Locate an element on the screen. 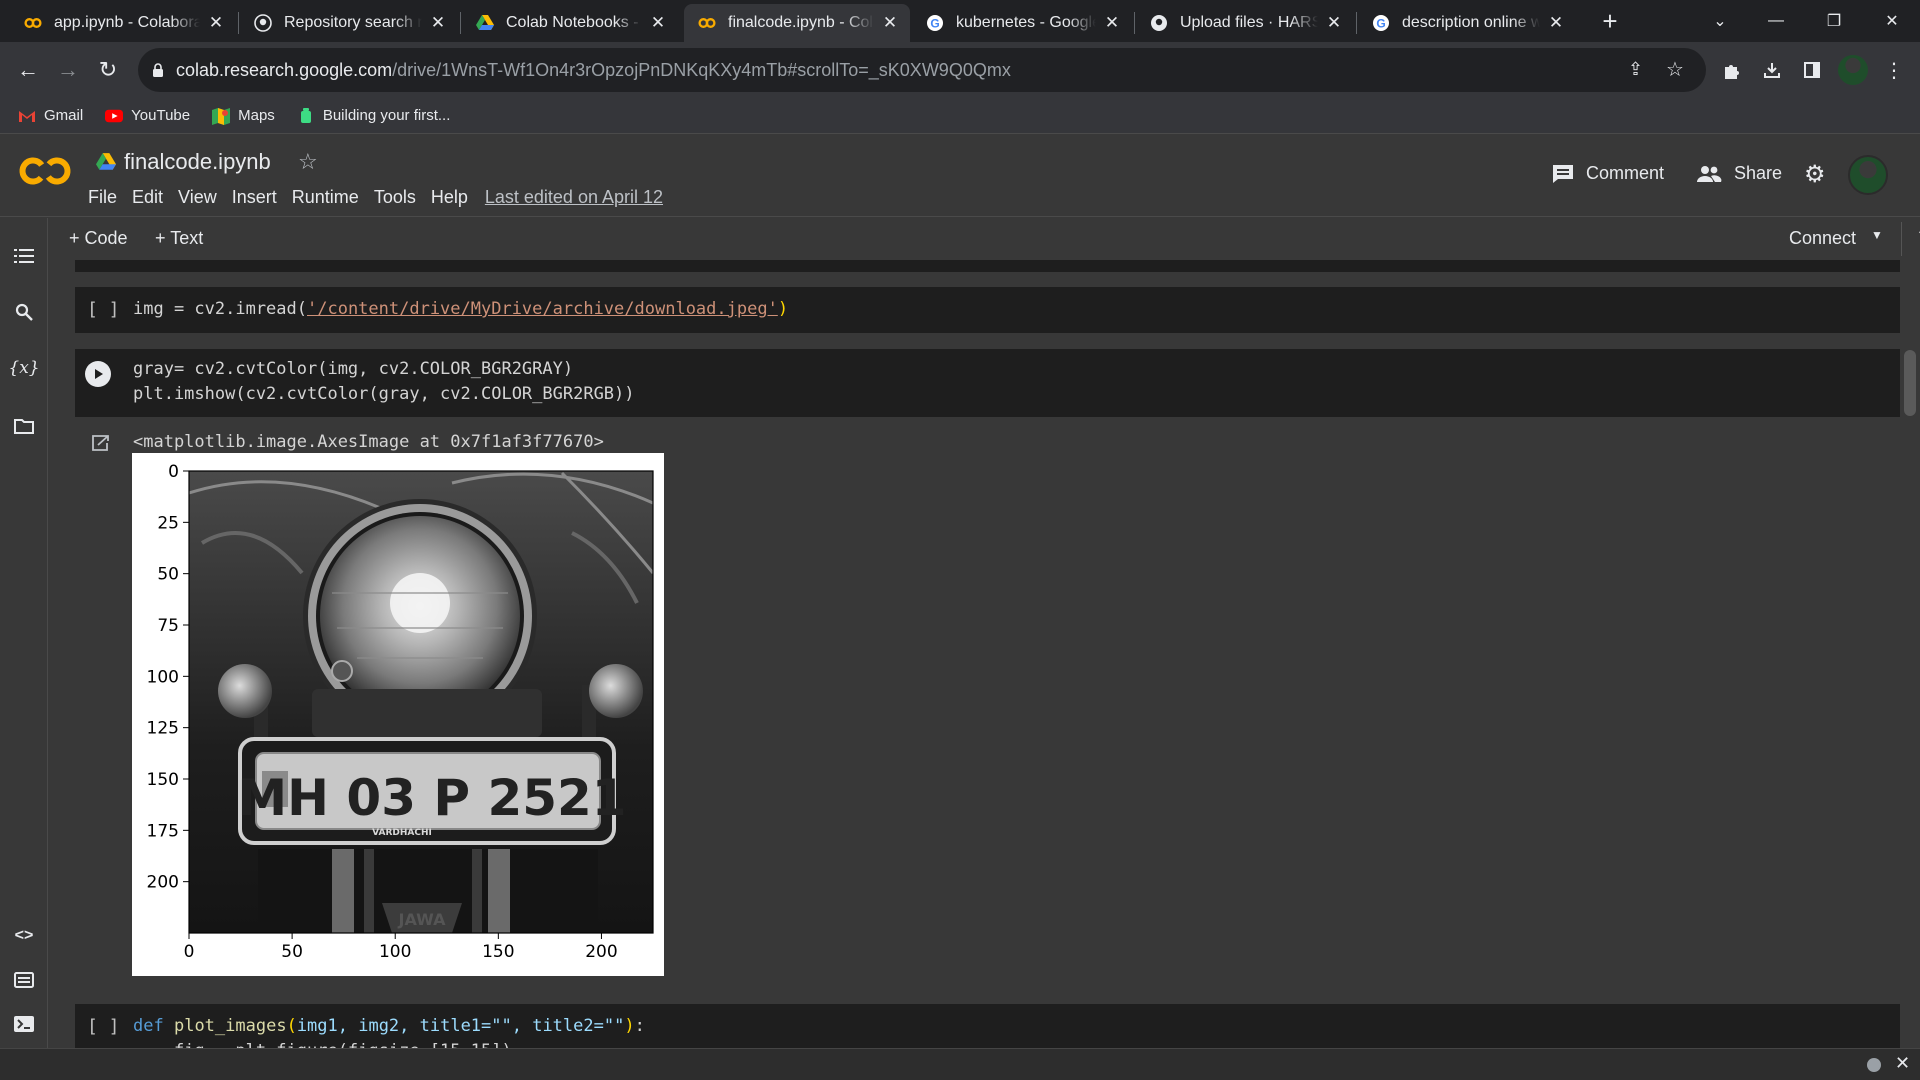 The width and height of the screenshot is (1920, 1080). youtube-icon is located at coordinates (114, 116).